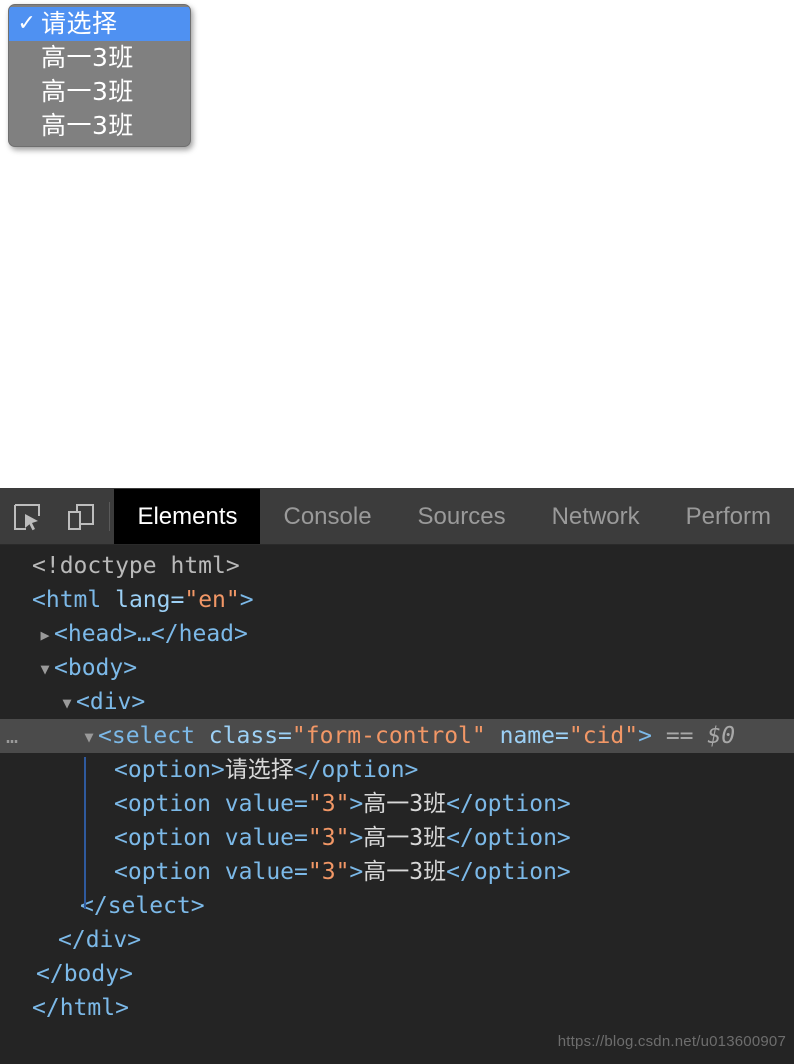 This screenshot has height=1064, width=794. What do you see at coordinates (212, 600) in the screenshot?
I see `html-lang-attr-value: "en"` at bounding box center [212, 600].